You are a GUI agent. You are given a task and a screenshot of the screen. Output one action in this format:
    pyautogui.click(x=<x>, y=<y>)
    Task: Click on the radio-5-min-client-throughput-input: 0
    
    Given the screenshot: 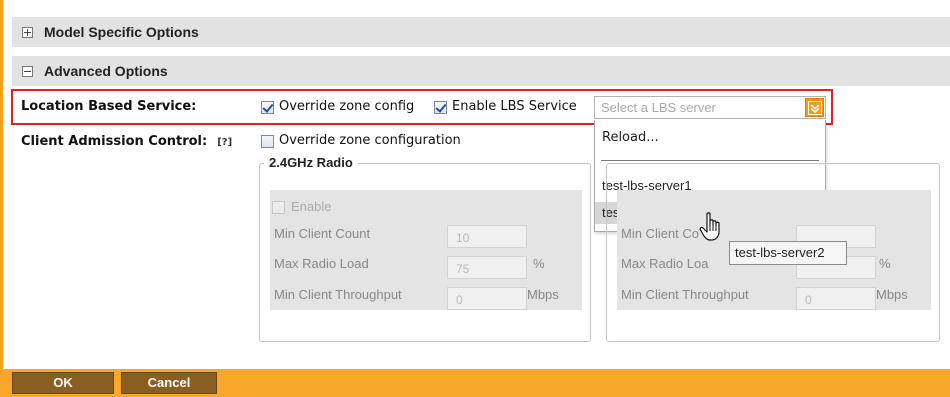 What is the action you would take?
    pyautogui.click(x=836, y=298)
    